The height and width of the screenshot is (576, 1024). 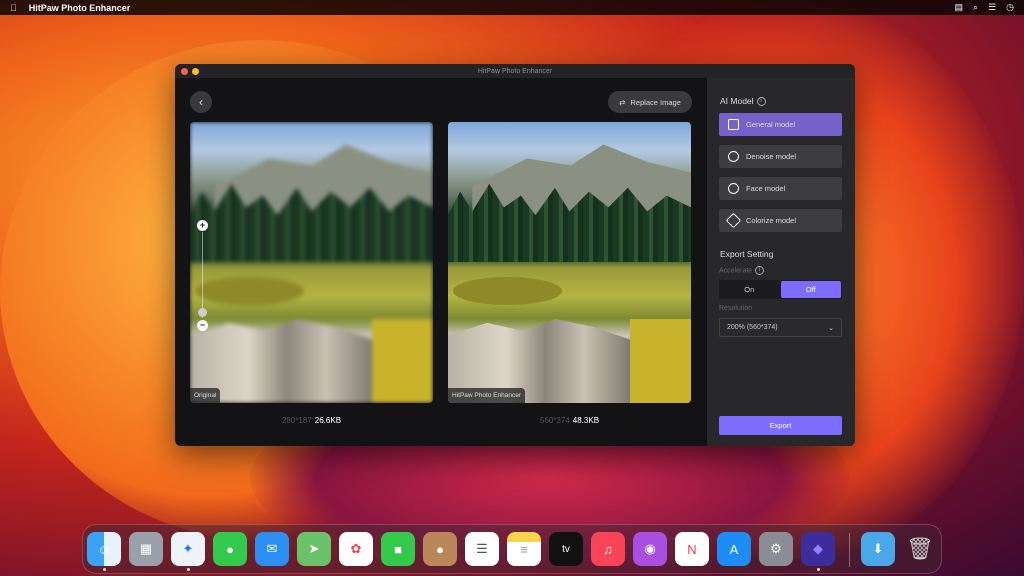 What do you see at coordinates (780, 425) in the screenshot?
I see `export-button: Export` at bounding box center [780, 425].